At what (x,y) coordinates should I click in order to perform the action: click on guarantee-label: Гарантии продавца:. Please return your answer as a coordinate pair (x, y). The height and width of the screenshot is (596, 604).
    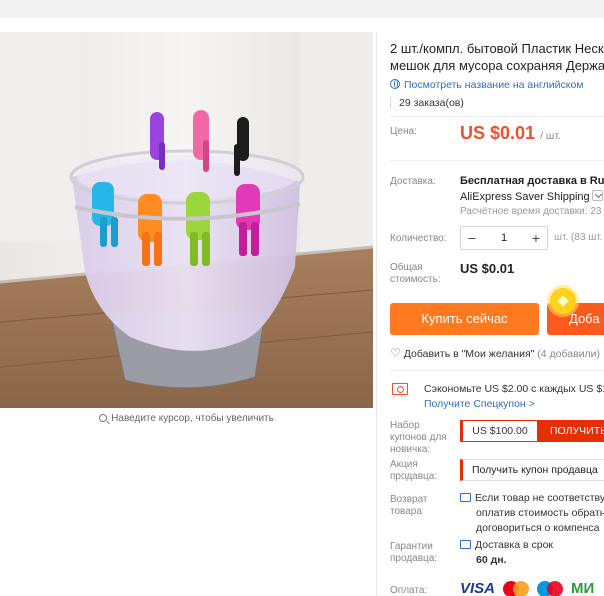
    Looking at the image, I should click on (413, 553).